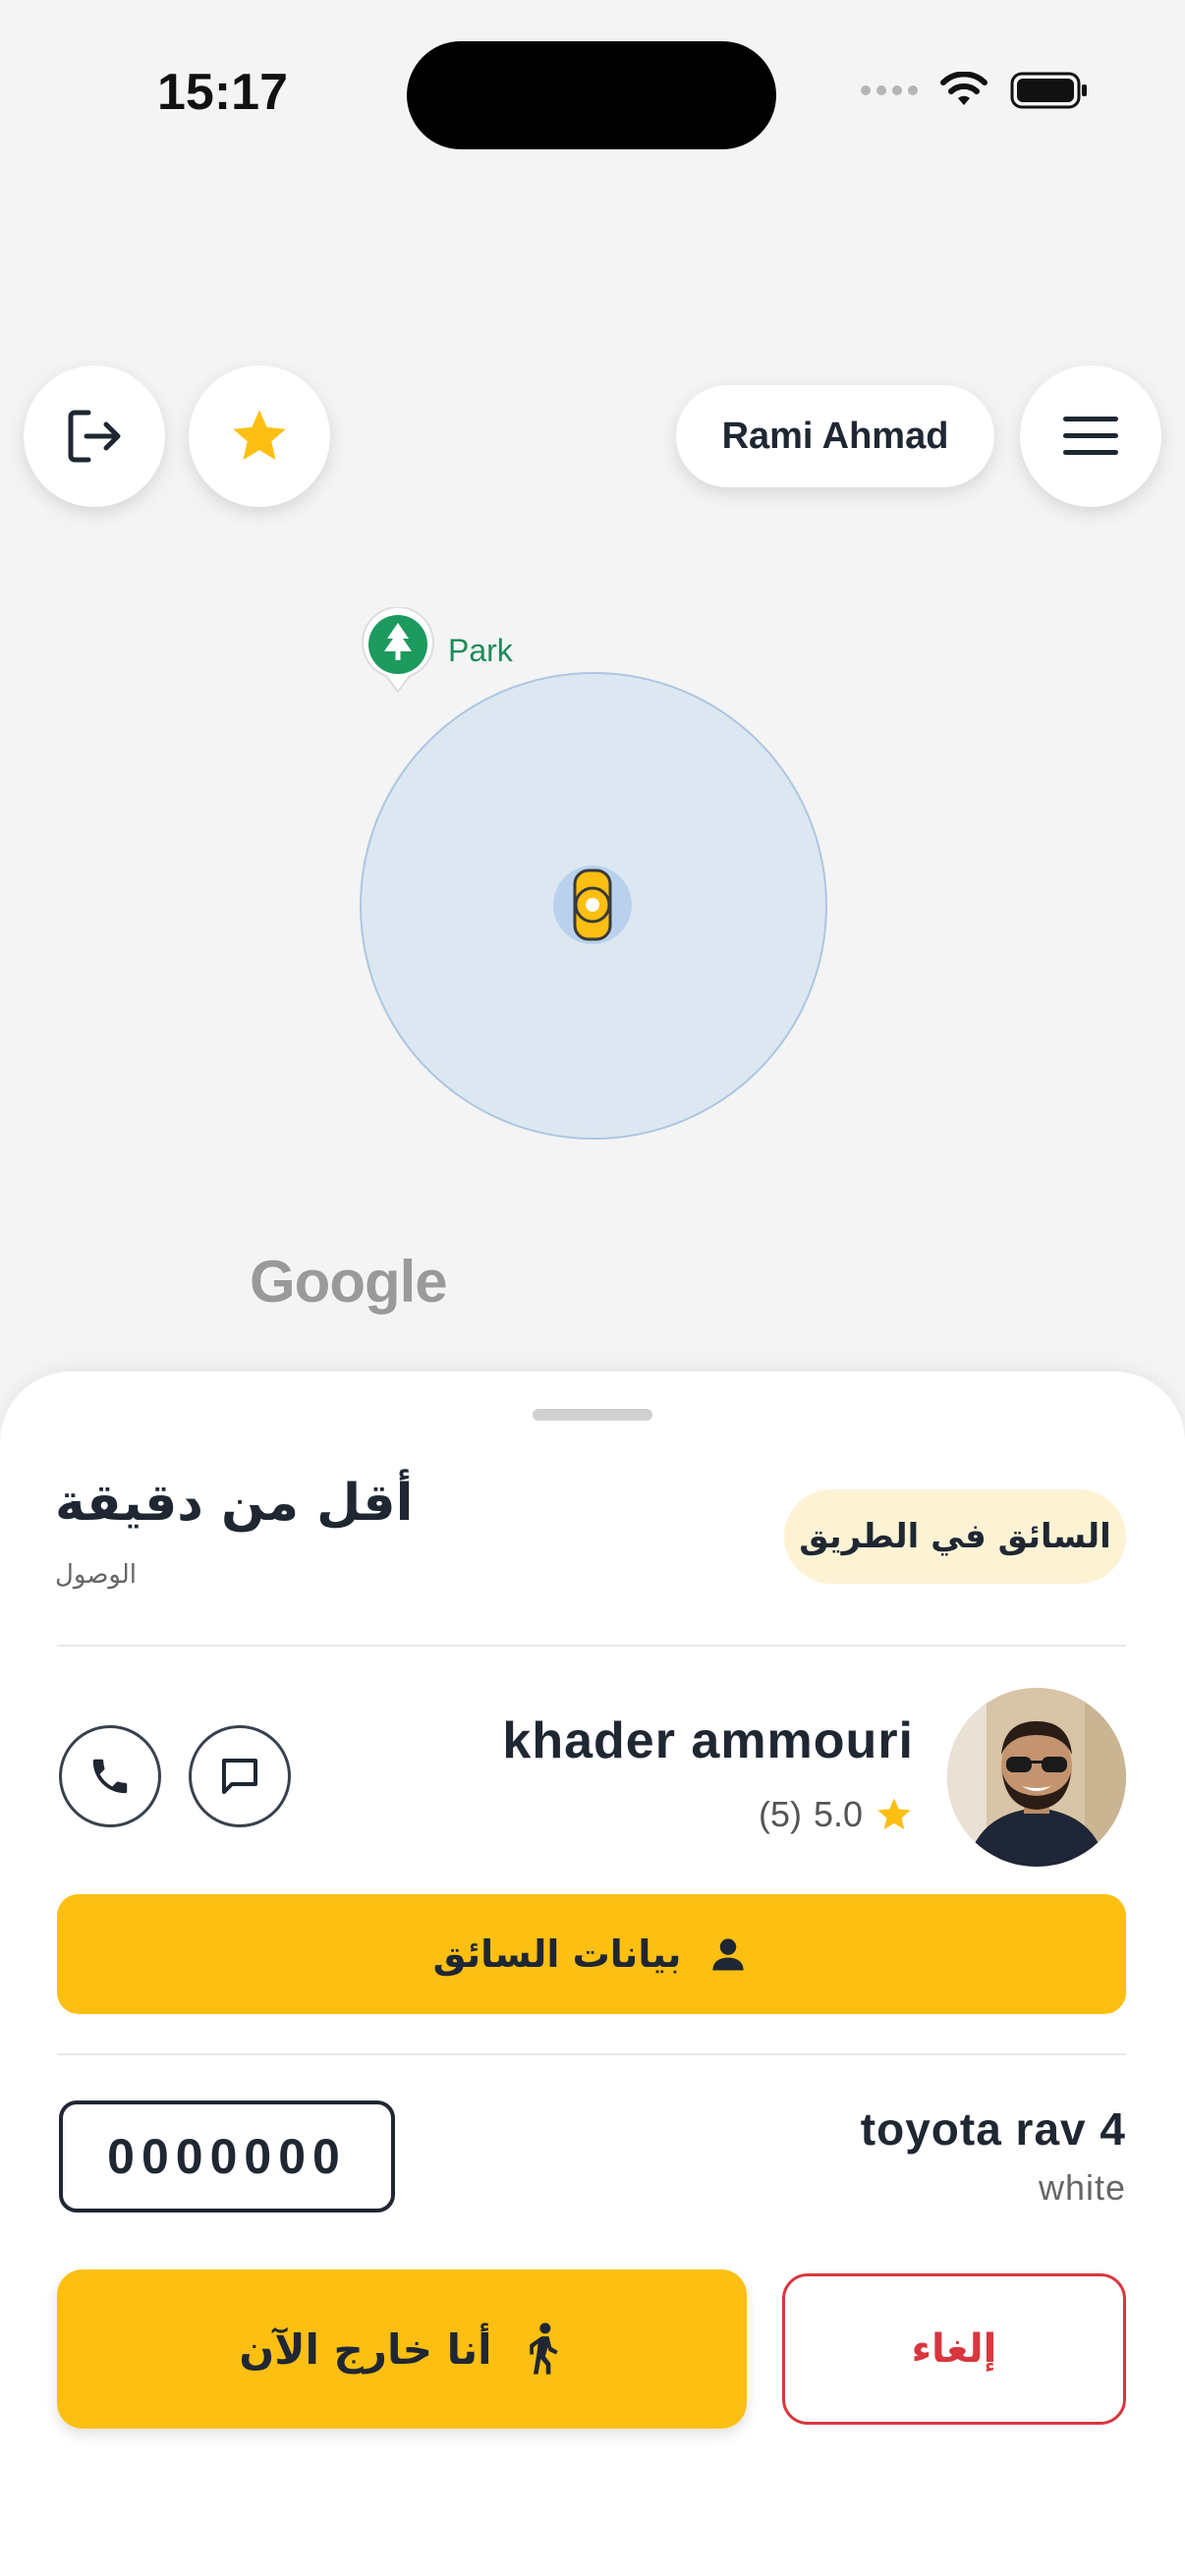  I want to click on eta-value: أقل من دقيقة, so click(235, 1503).